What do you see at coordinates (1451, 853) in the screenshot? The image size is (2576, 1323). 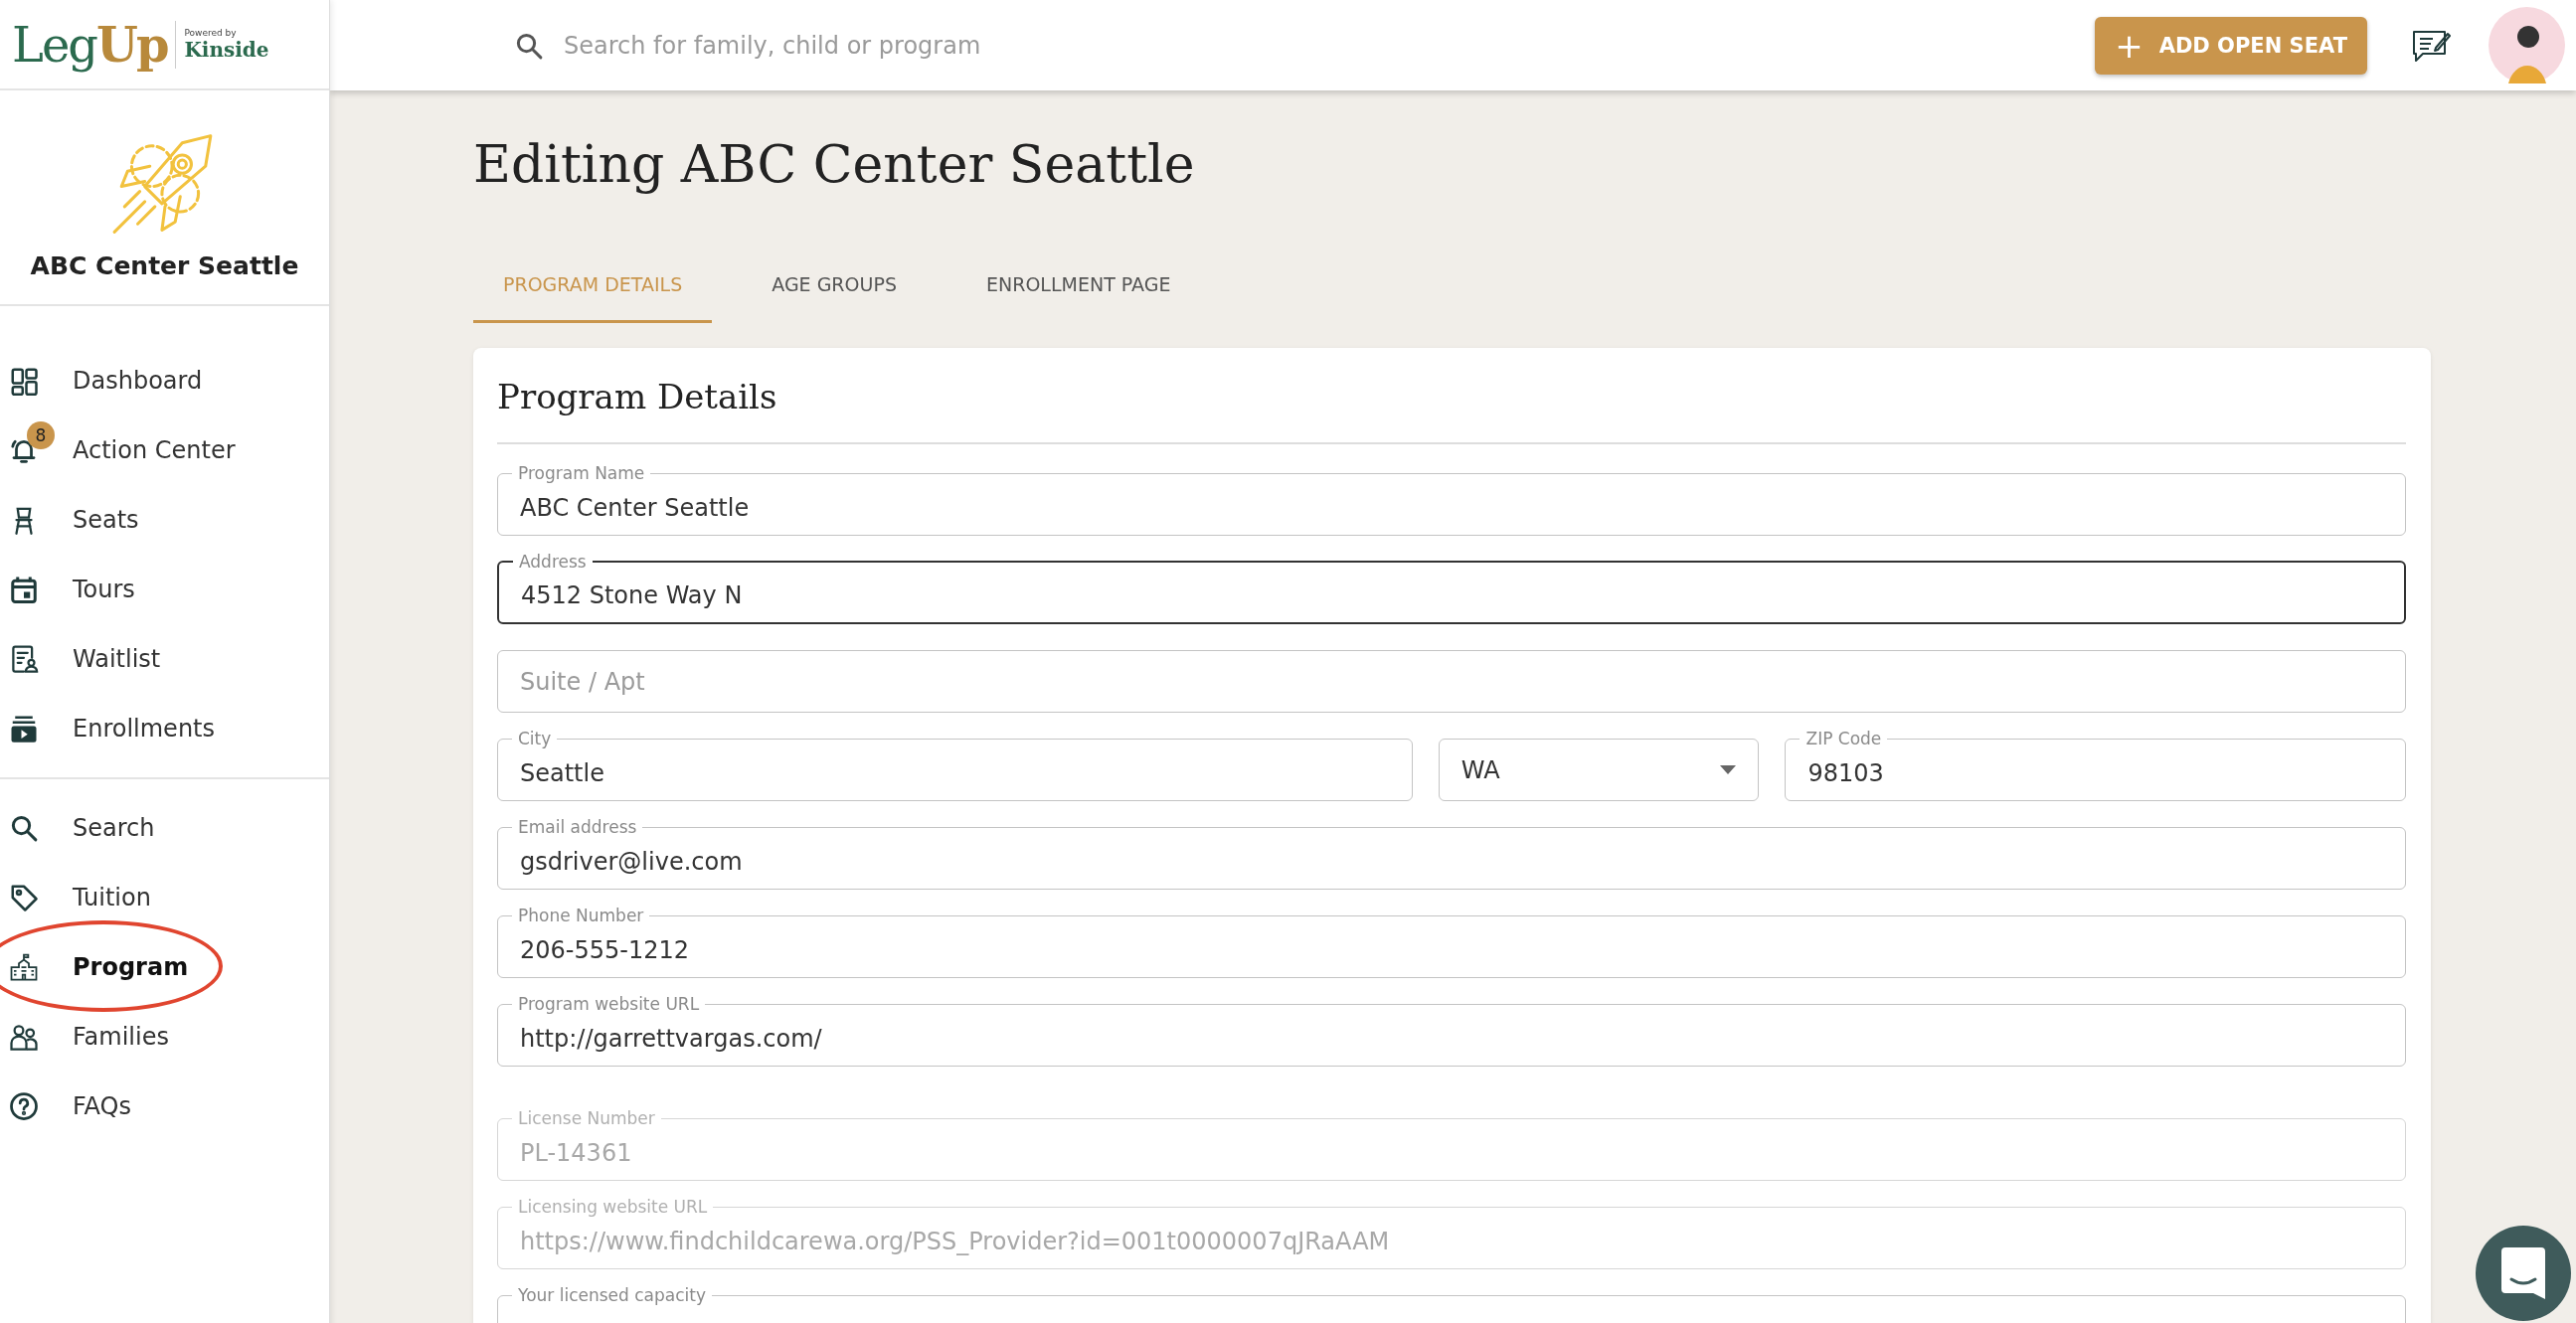 I see `input-field: Email address gsdriver@live.com` at bounding box center [1451, 853].